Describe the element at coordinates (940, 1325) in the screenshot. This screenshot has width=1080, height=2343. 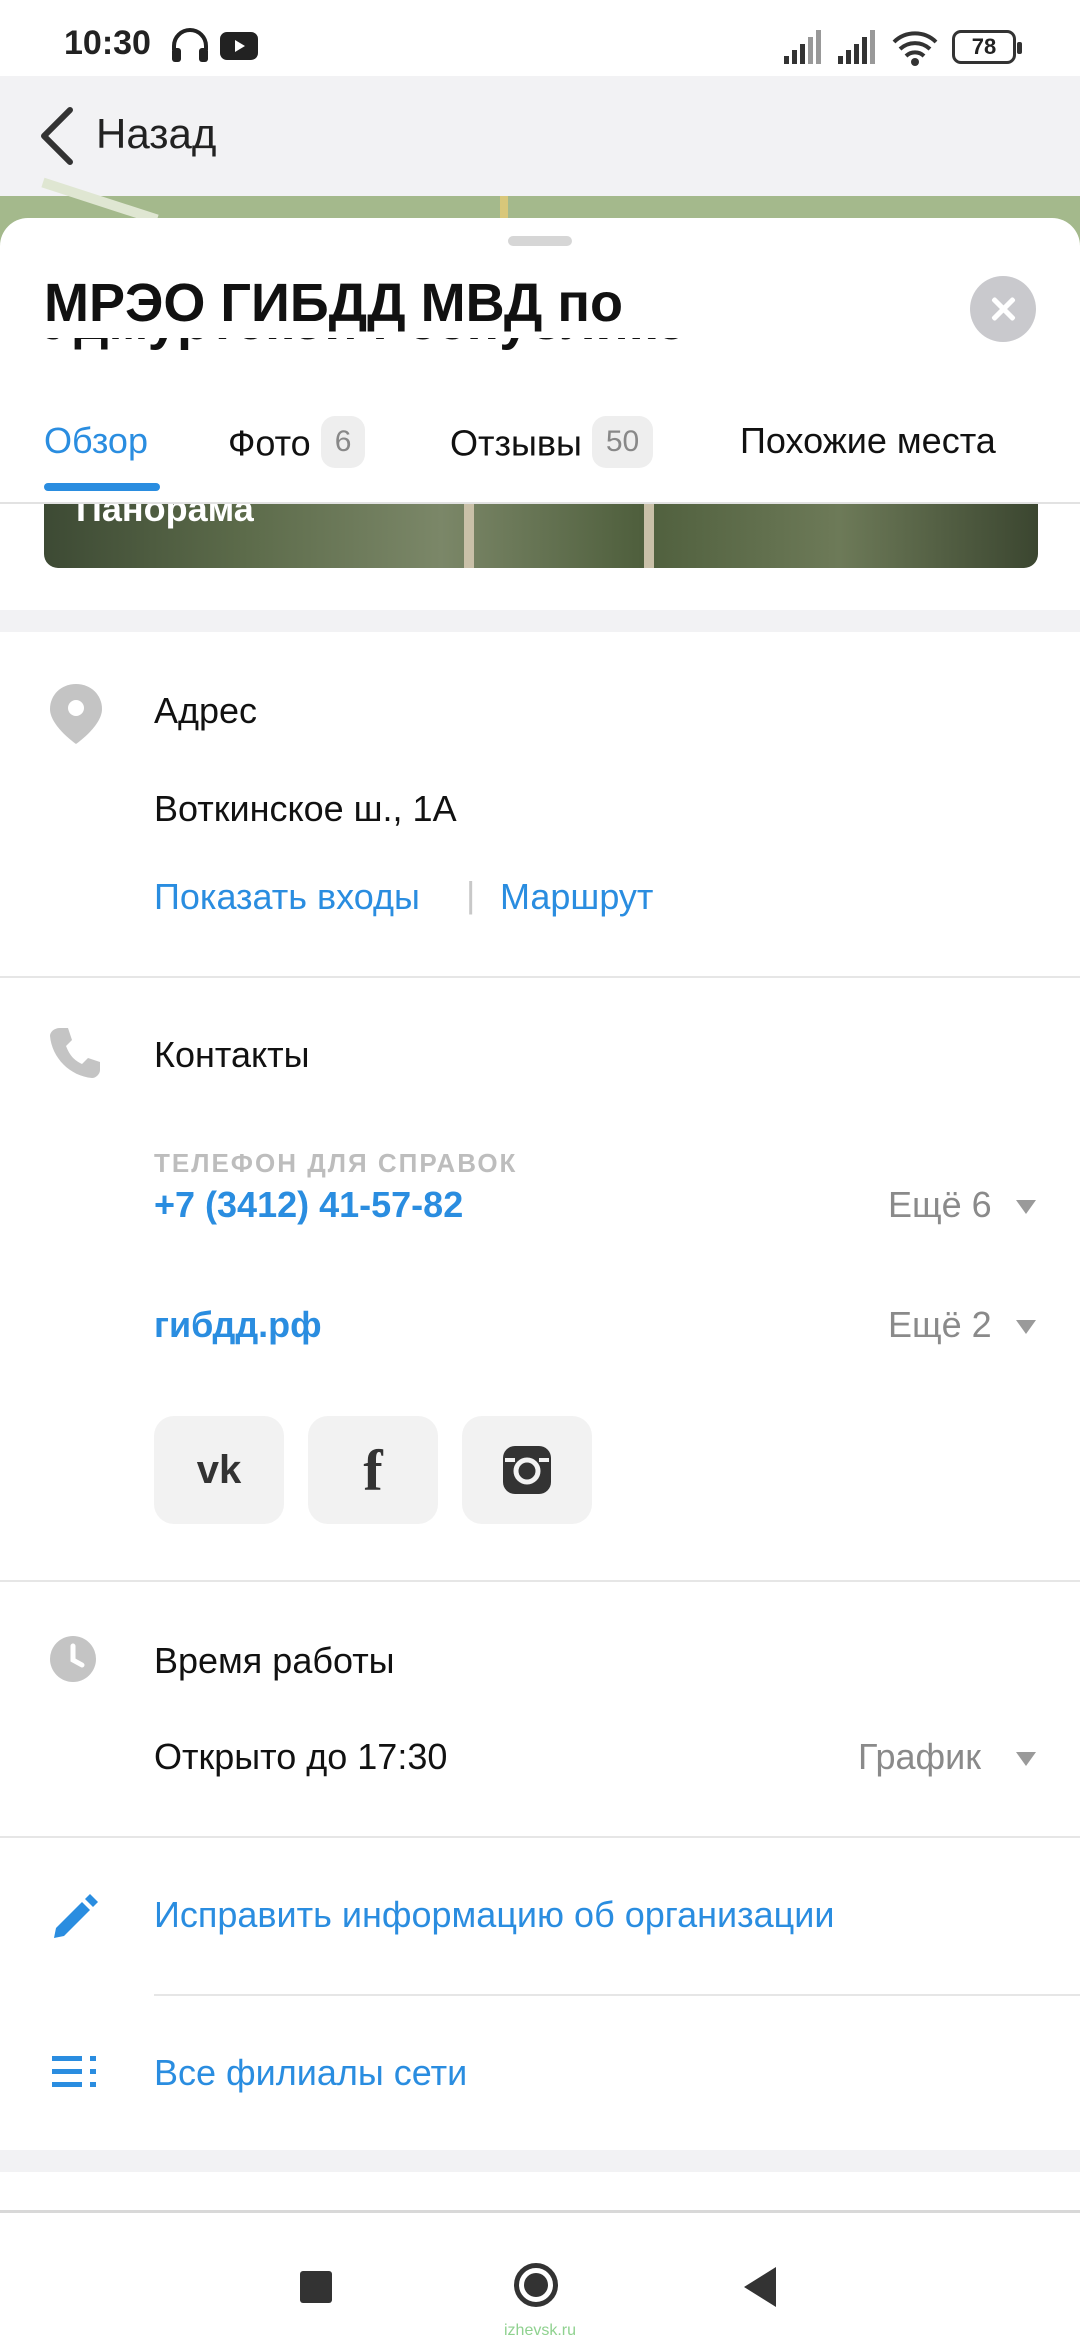
I see `more-sites-button: Ещё 2` at that location.